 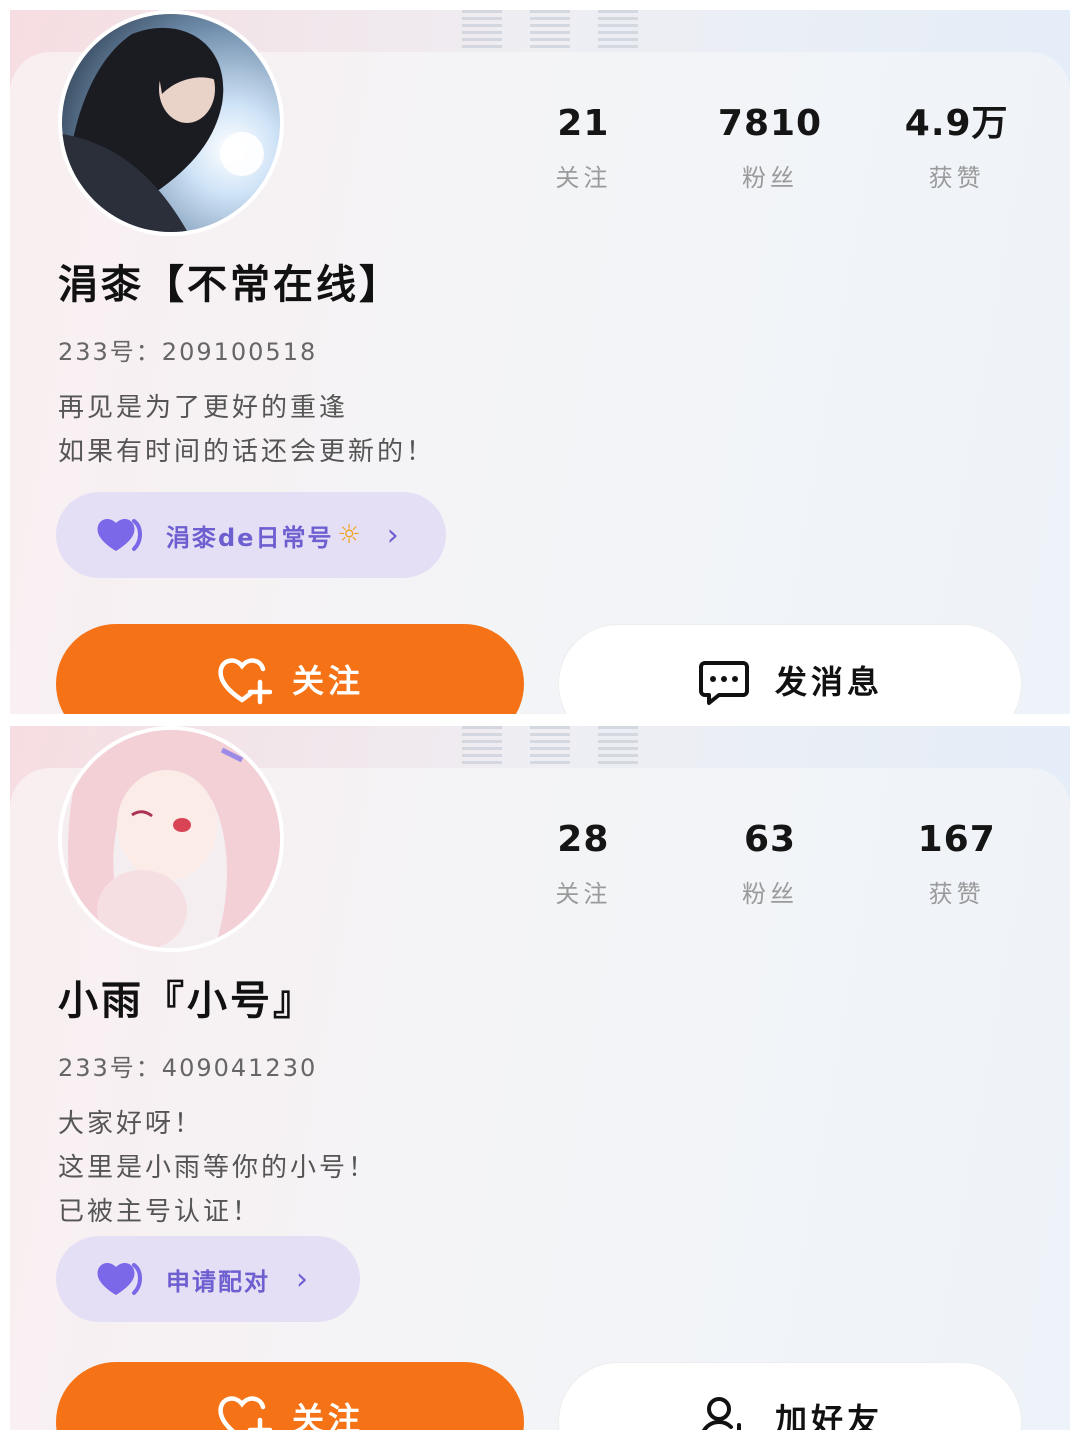 I want to click on pairing-request-pill: 申请配对 ›, so click(x=208, y=1279).